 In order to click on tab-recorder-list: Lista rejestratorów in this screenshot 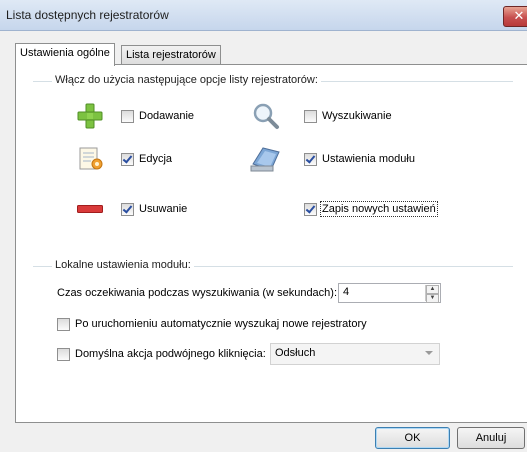, I will do `click(171, 55)`.